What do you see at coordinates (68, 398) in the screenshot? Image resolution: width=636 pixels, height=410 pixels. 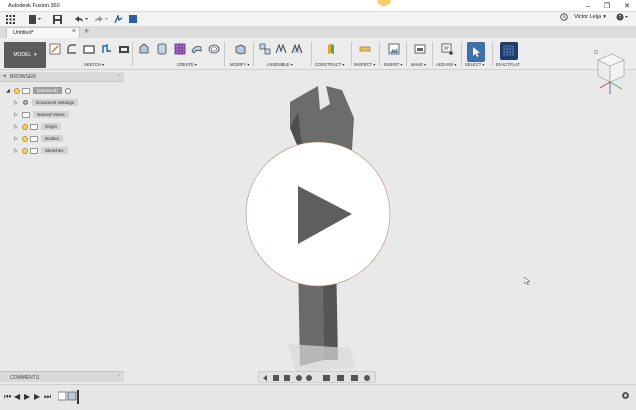 I see `timeline-features` at bounding box center [68, 398].